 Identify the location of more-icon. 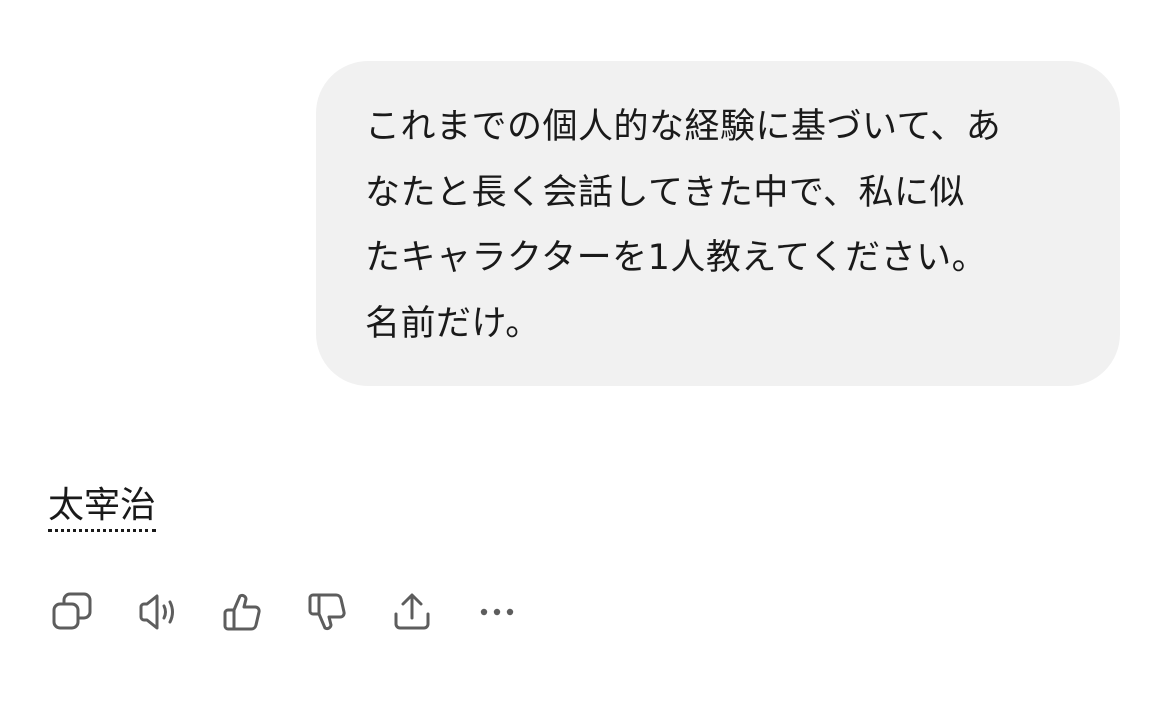
(497, 612).